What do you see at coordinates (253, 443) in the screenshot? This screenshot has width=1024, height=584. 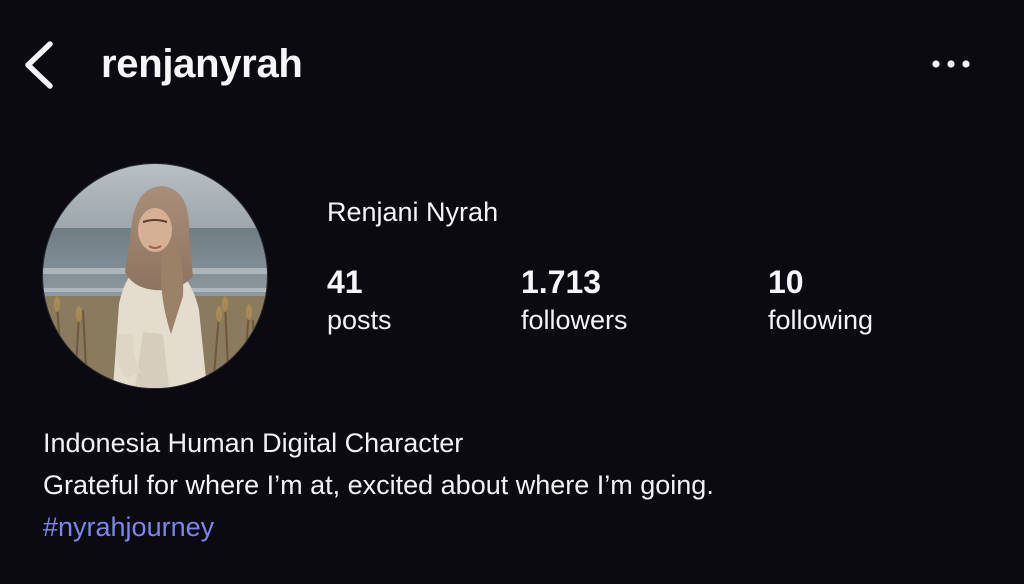 I see `bio-line-1: Indonesia Human Digital Character` at bounding box center [253, 443].